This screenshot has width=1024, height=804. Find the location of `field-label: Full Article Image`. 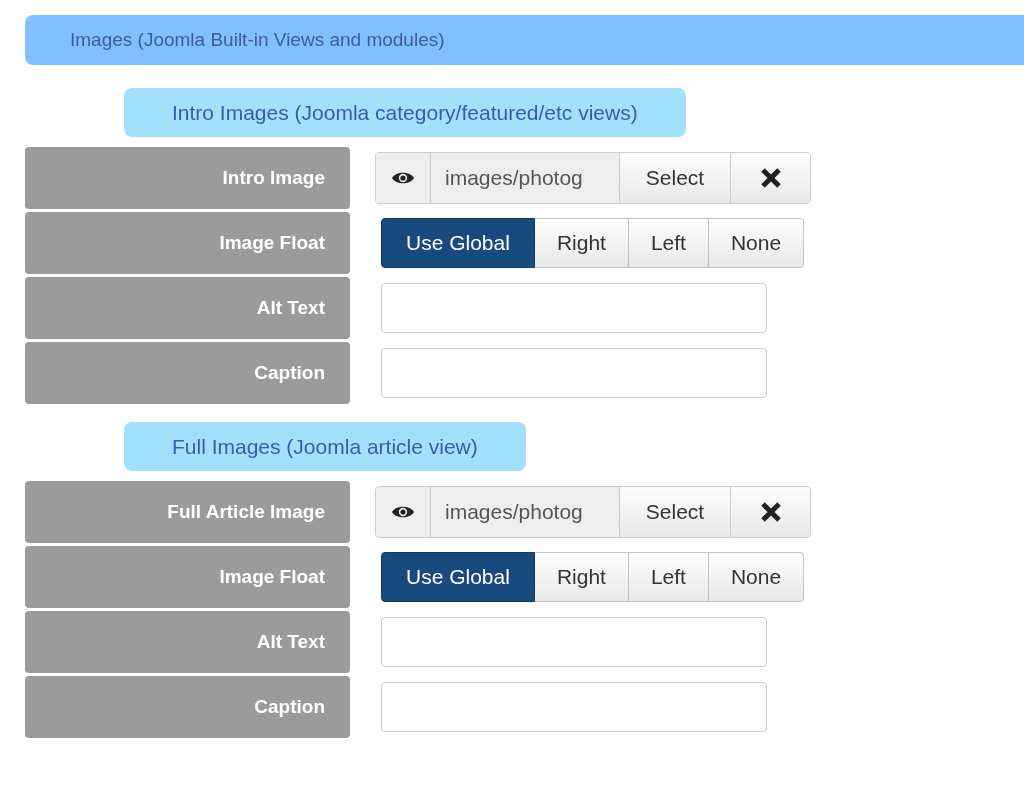

field-label: Full Article Image is located at coordinates (187, 512).